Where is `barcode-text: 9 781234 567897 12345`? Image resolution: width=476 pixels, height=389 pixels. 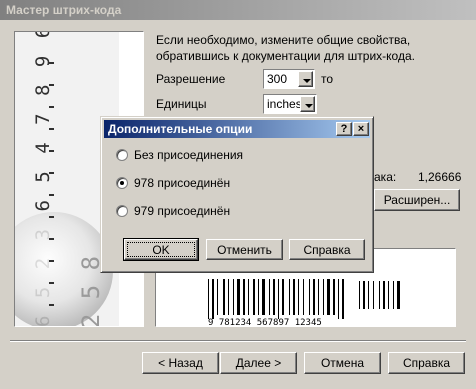 barcode-text: 9 781234 567897 12345 is located at coordinates (265, 322).